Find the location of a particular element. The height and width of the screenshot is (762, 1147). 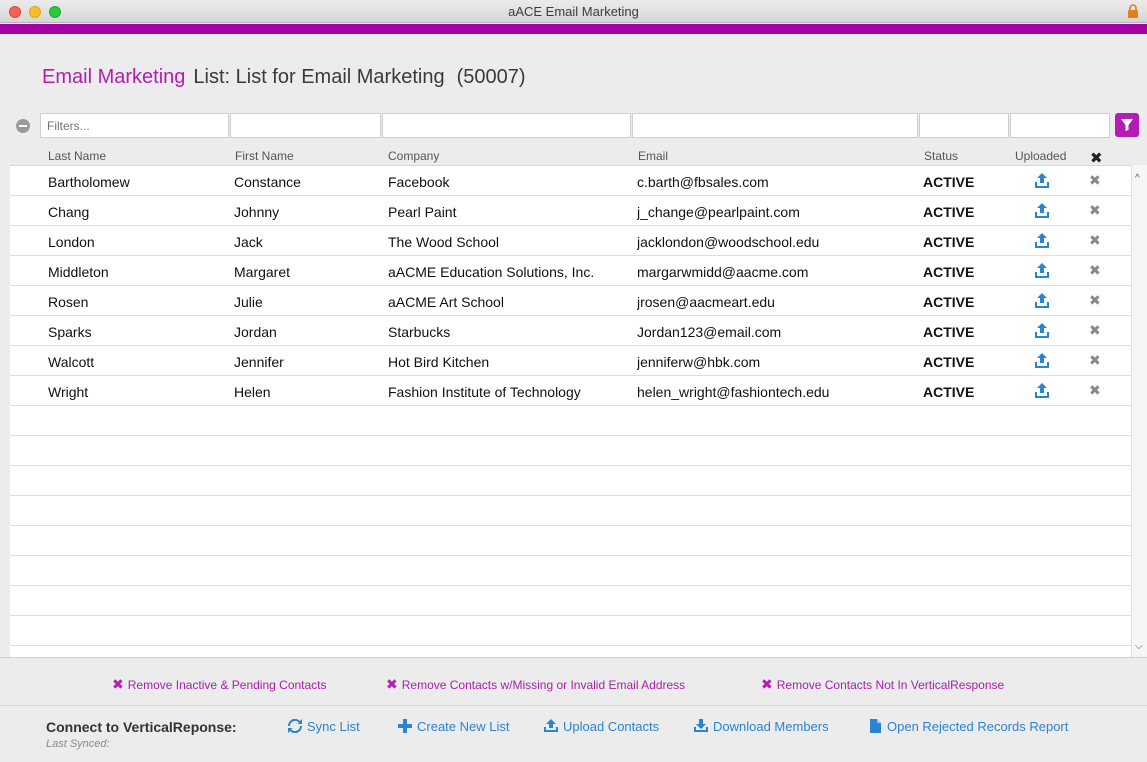

table-scrollbar: ^ ⌵ is located at coordinates (1139, 411).